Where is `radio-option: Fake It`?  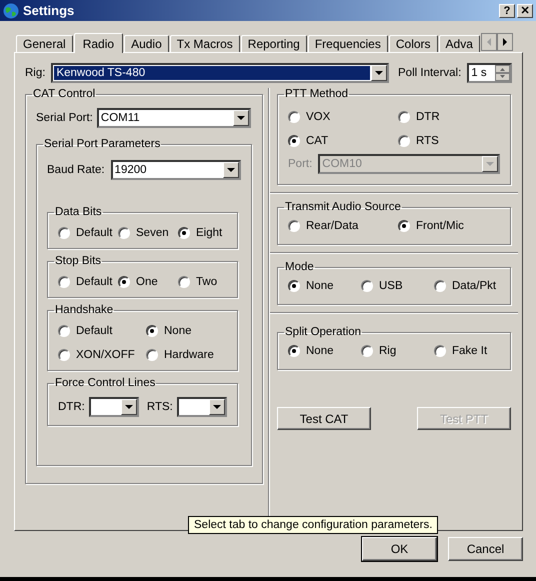 radio-option: Fake It is located at coordinates (470, 351).